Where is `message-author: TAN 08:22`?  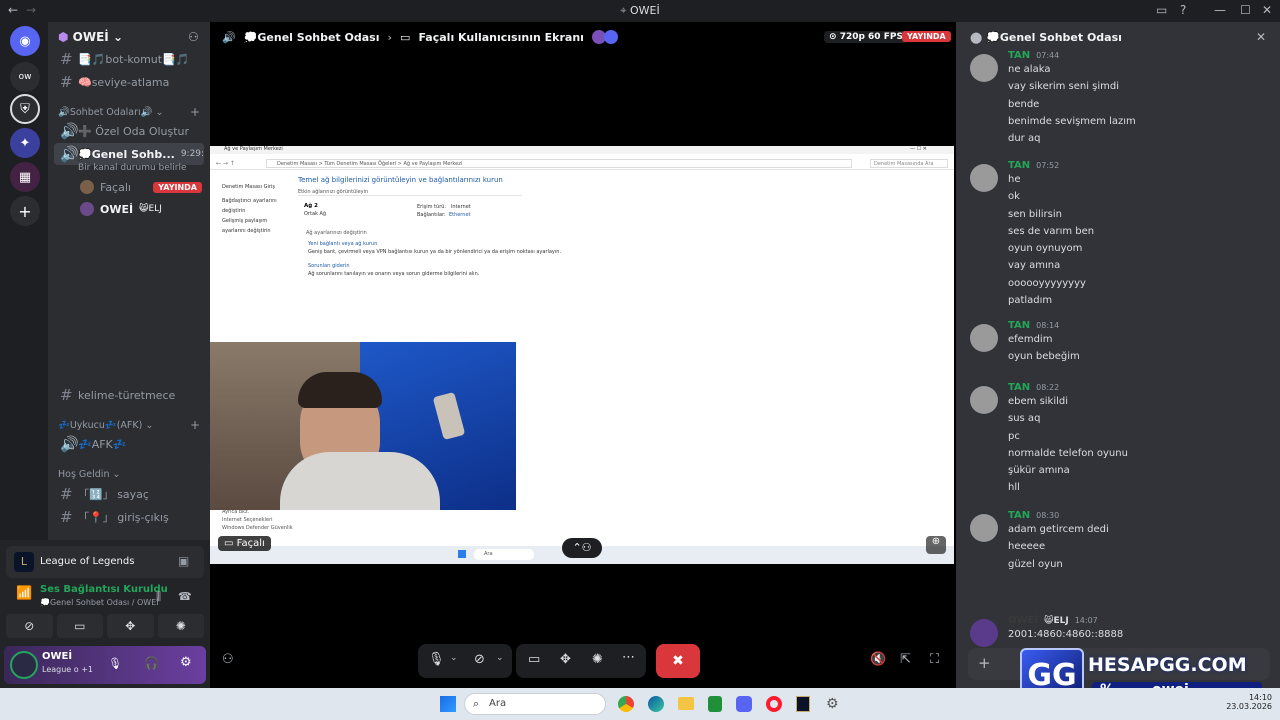 message-author: TAN 08:22 is located at coordinates (1033, 387).